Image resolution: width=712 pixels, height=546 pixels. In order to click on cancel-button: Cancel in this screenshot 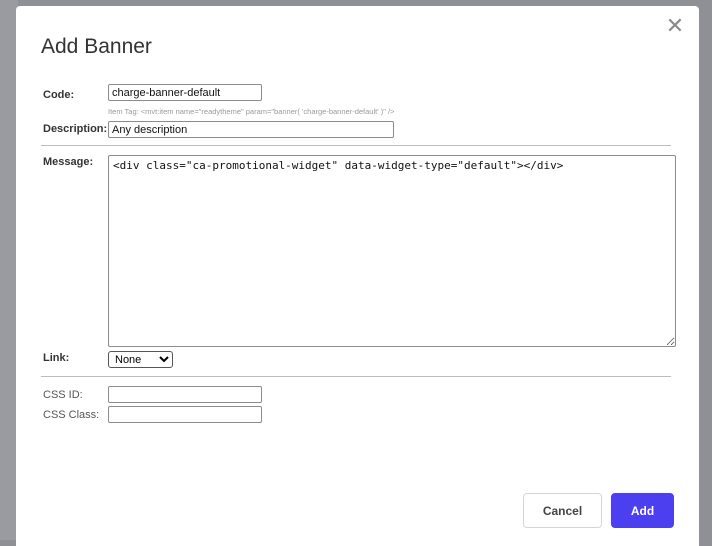, I will do `click(562, 510)`.